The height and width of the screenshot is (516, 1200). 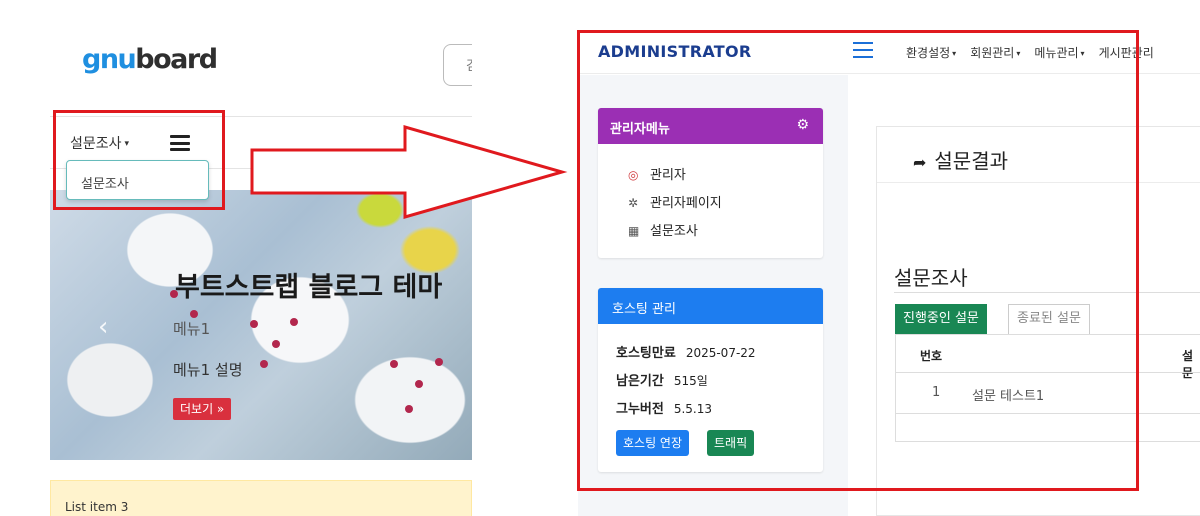 I want to click on column-header-survey: 설문, so click(x=1188, y=364).